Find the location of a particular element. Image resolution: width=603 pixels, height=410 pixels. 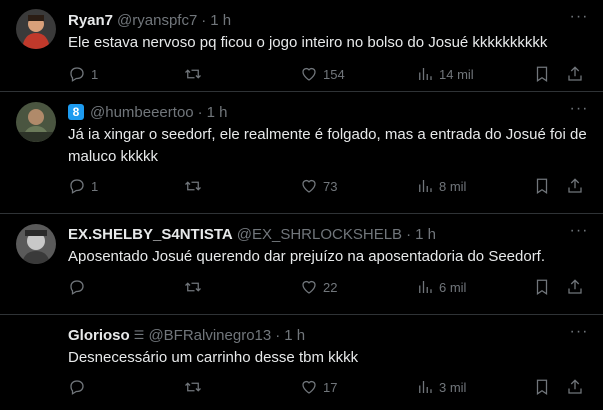

views-button: 14 mil is located at coordinates (445, 74).